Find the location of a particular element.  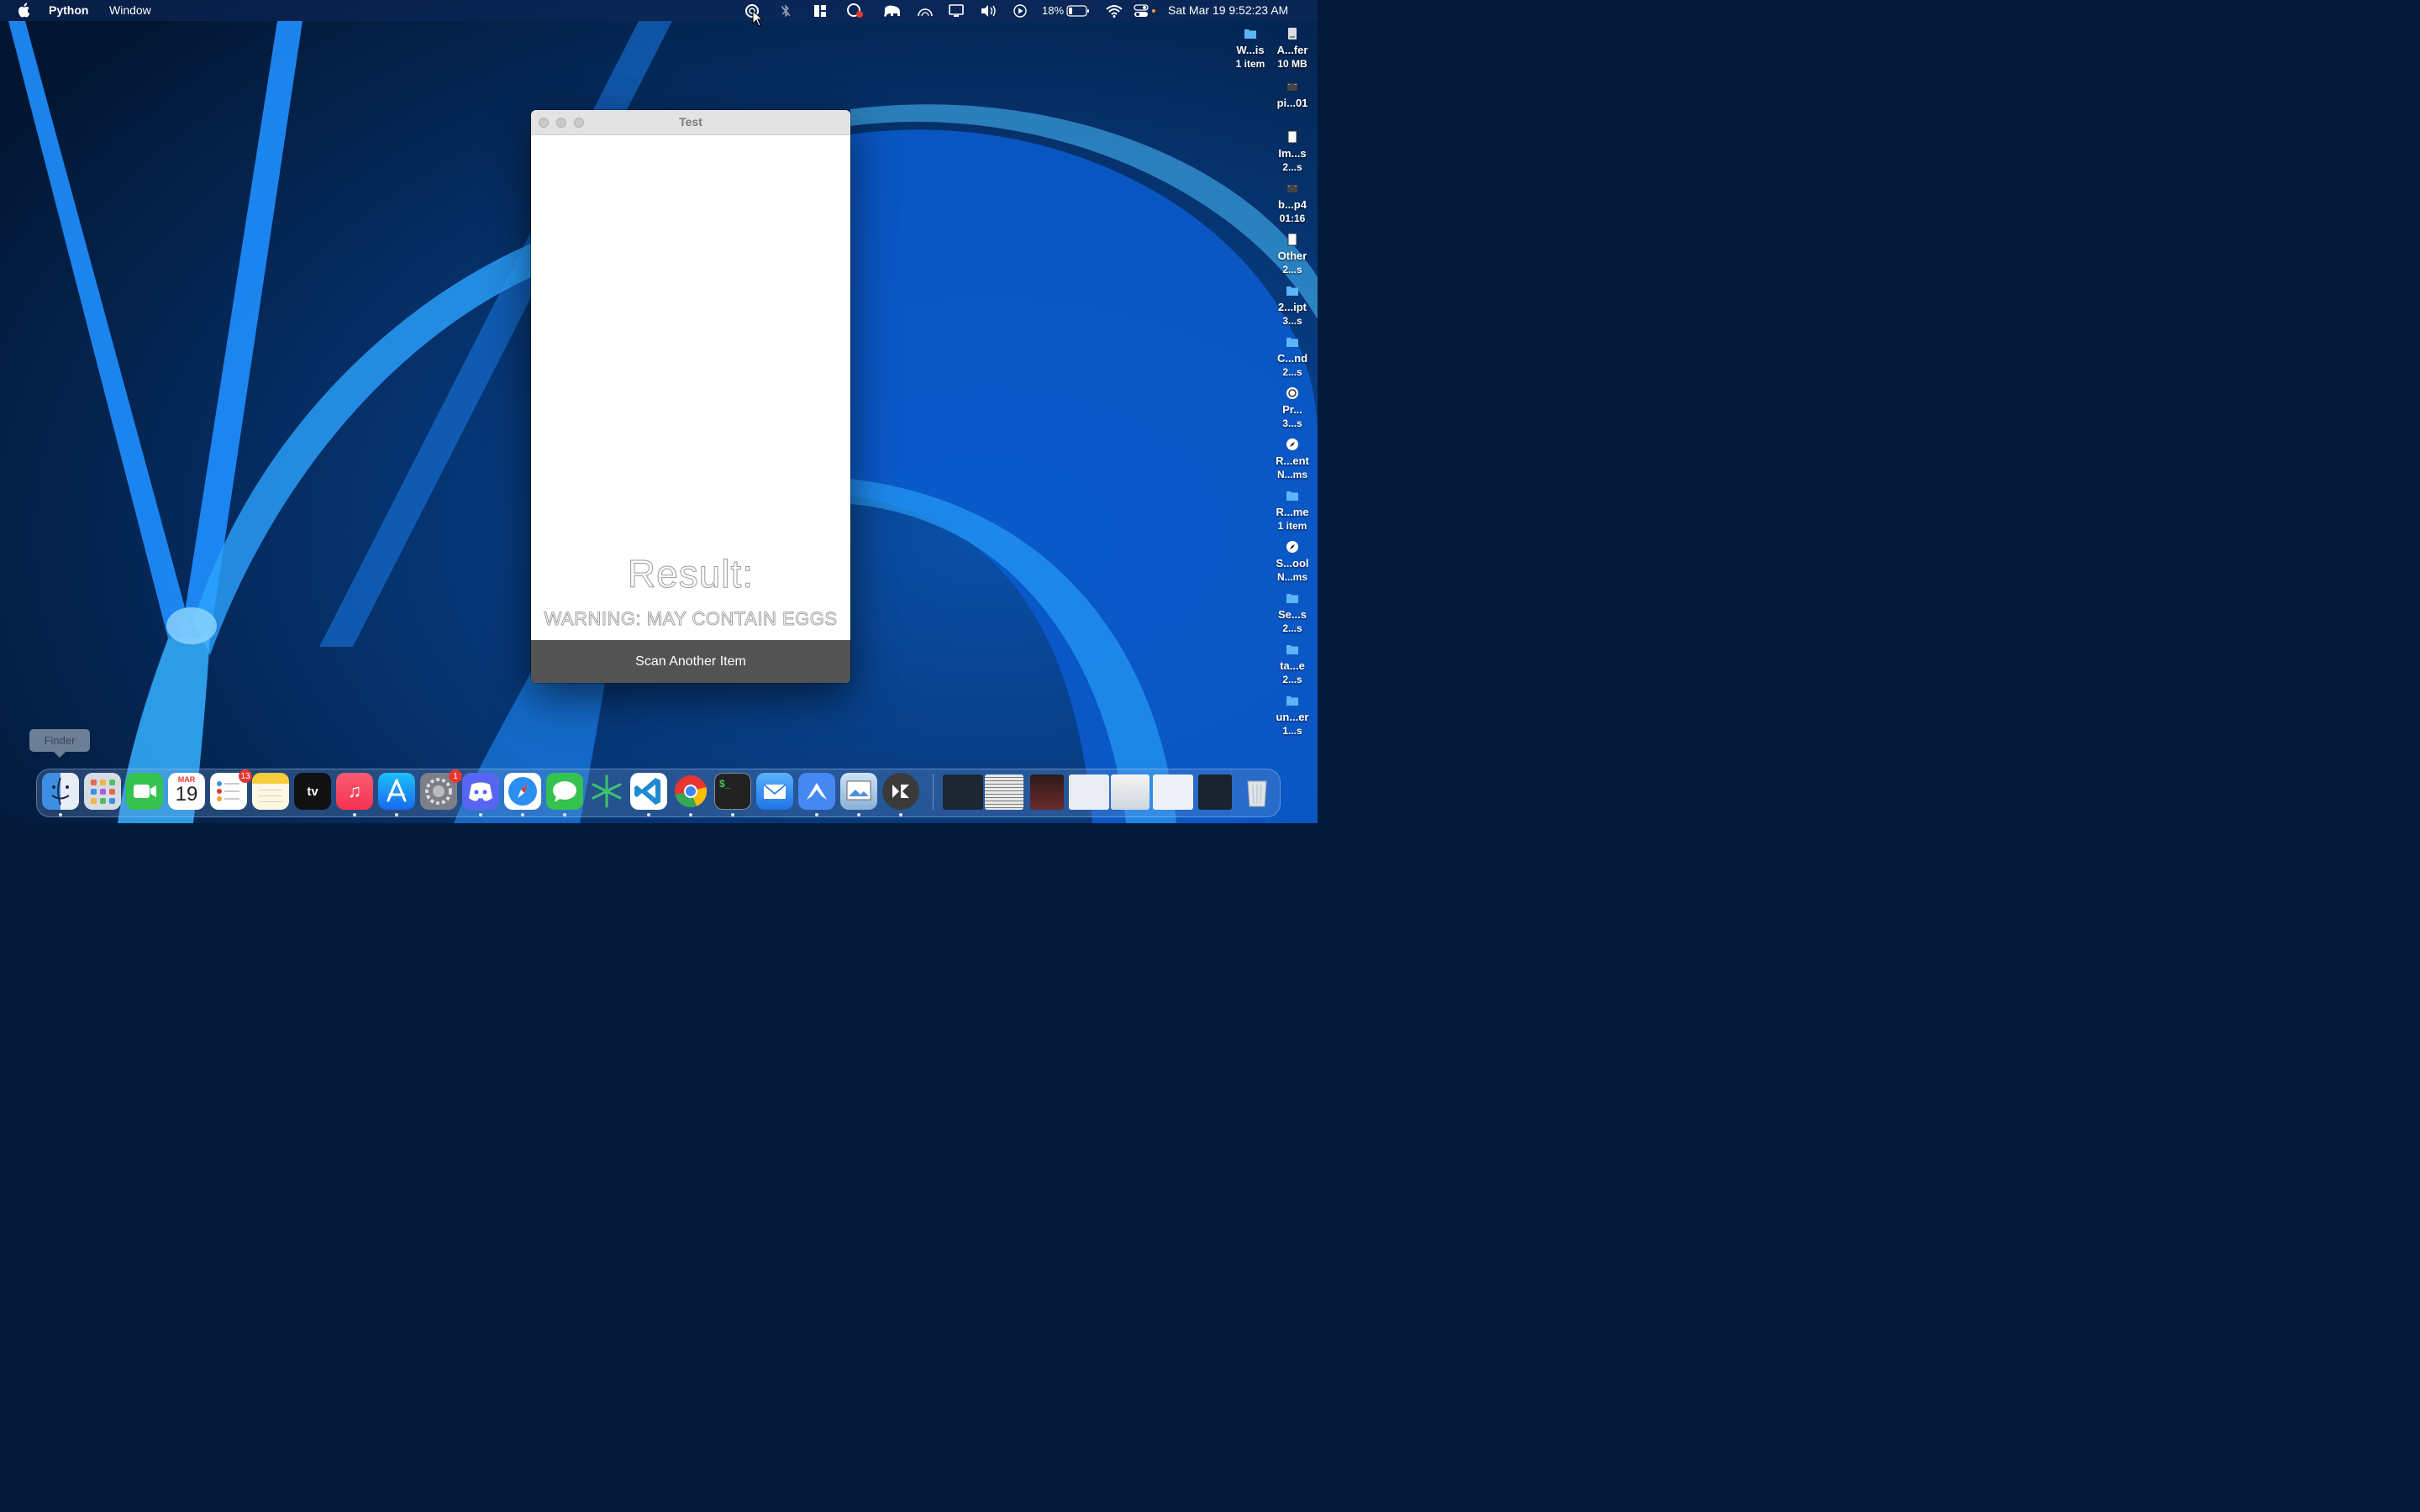

minimized-window-vscode is located at coordinates (1215, 792).